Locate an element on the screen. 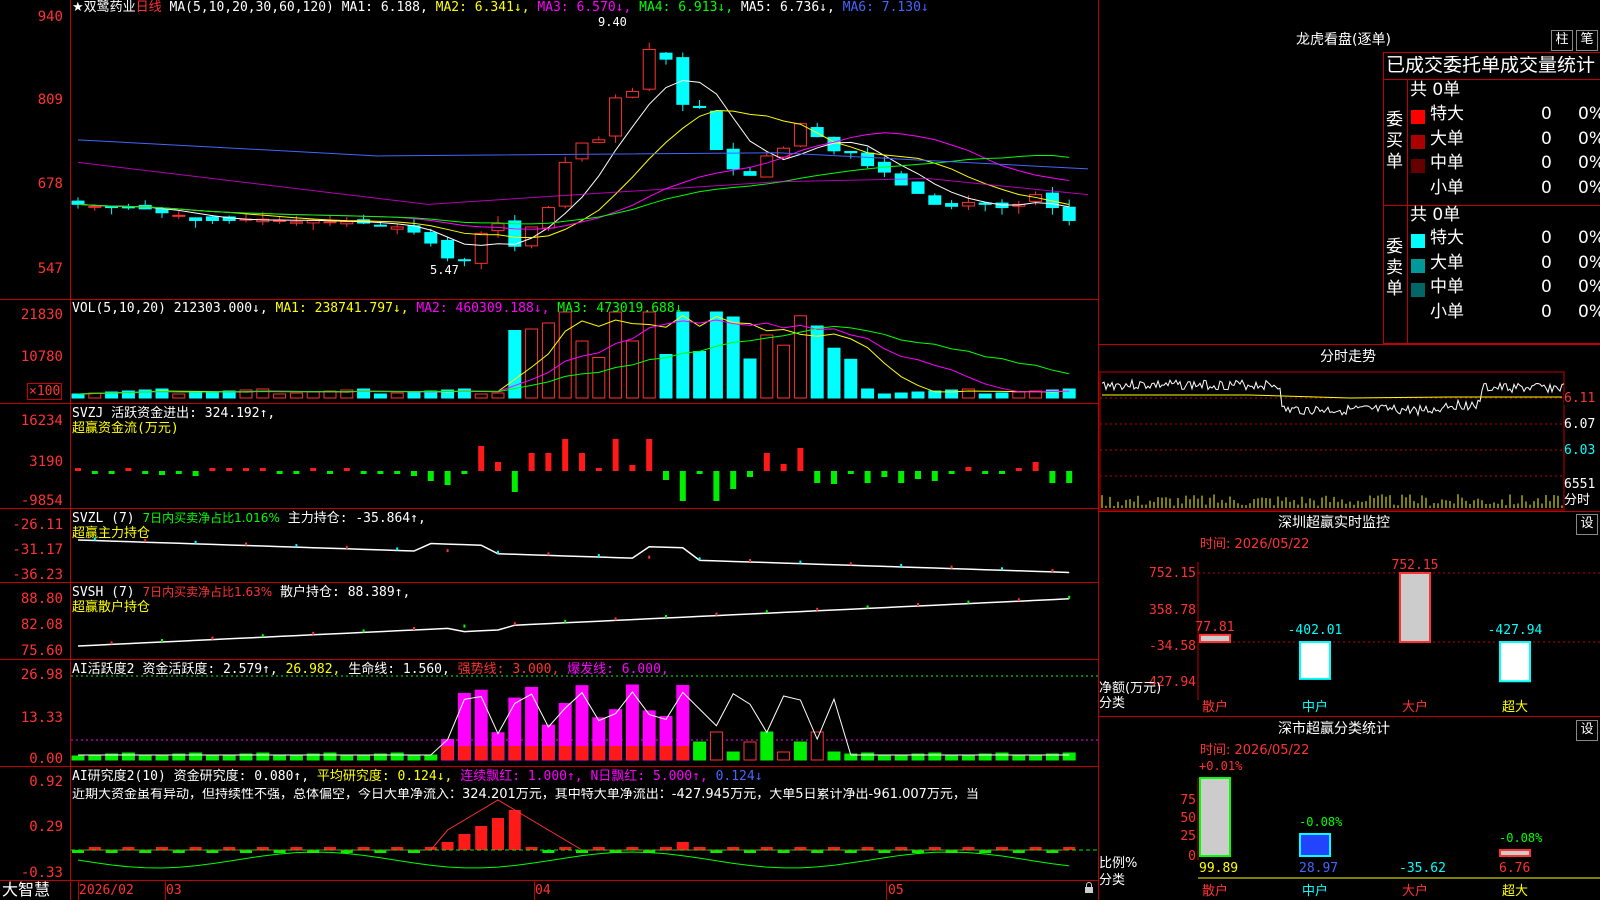  category-label: 超大 is located at coordinates (1515, 891).